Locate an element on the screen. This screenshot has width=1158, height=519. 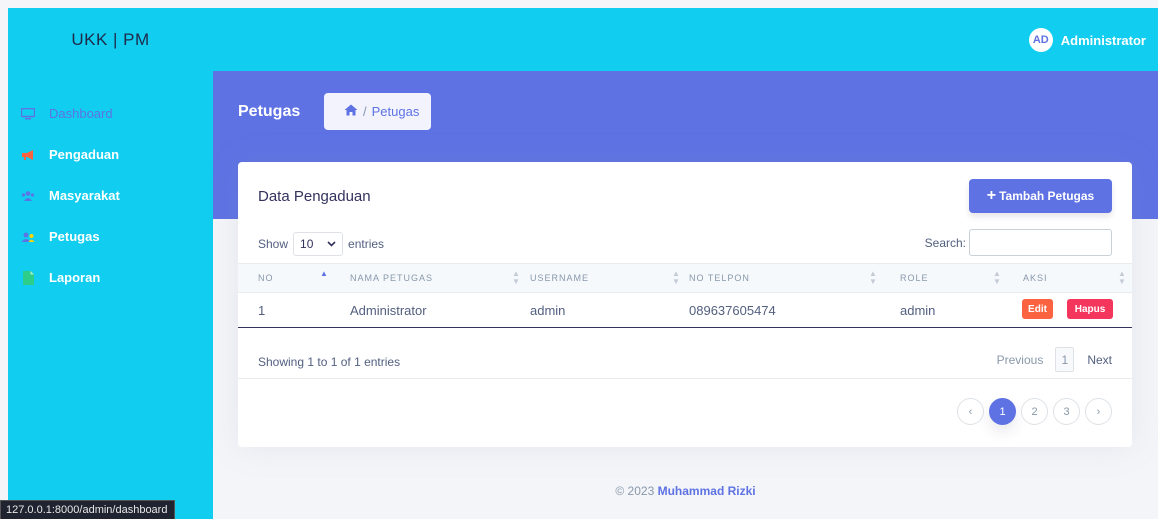
entries-length: Show 10 entries is located at coordinates (321, 244).